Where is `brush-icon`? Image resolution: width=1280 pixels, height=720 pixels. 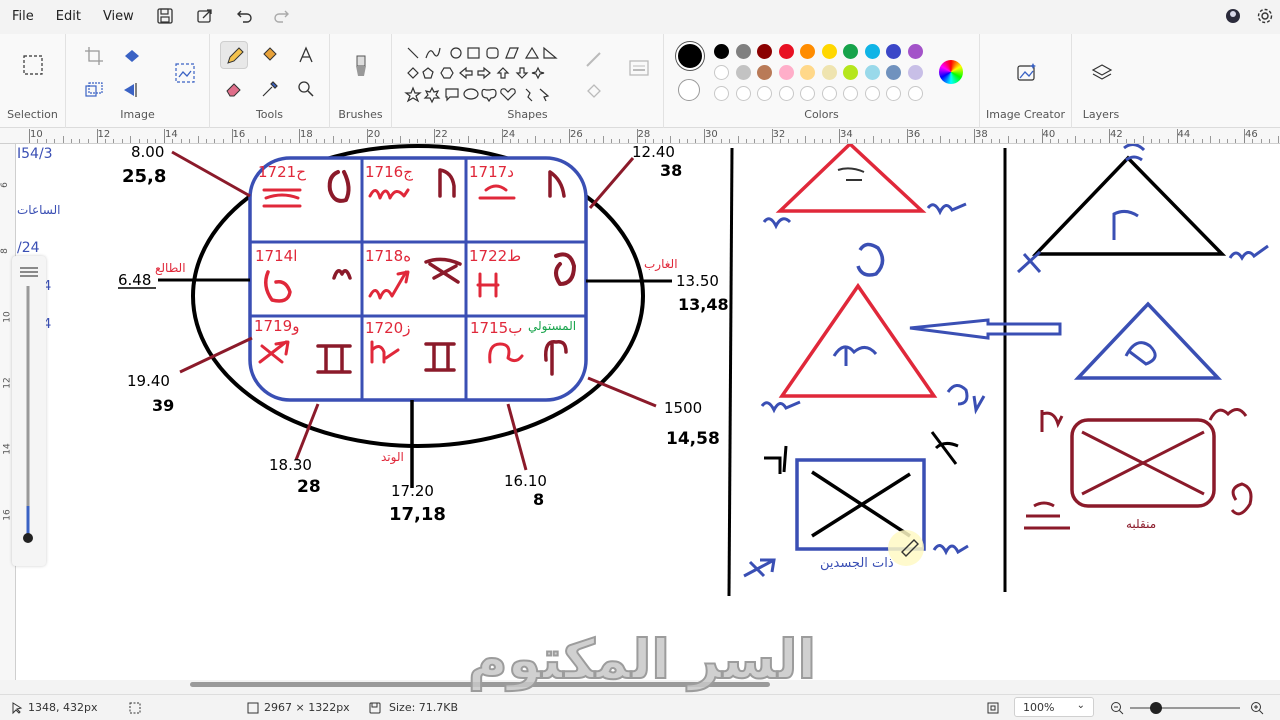
brush-icon is located at coordinates (361, 64).